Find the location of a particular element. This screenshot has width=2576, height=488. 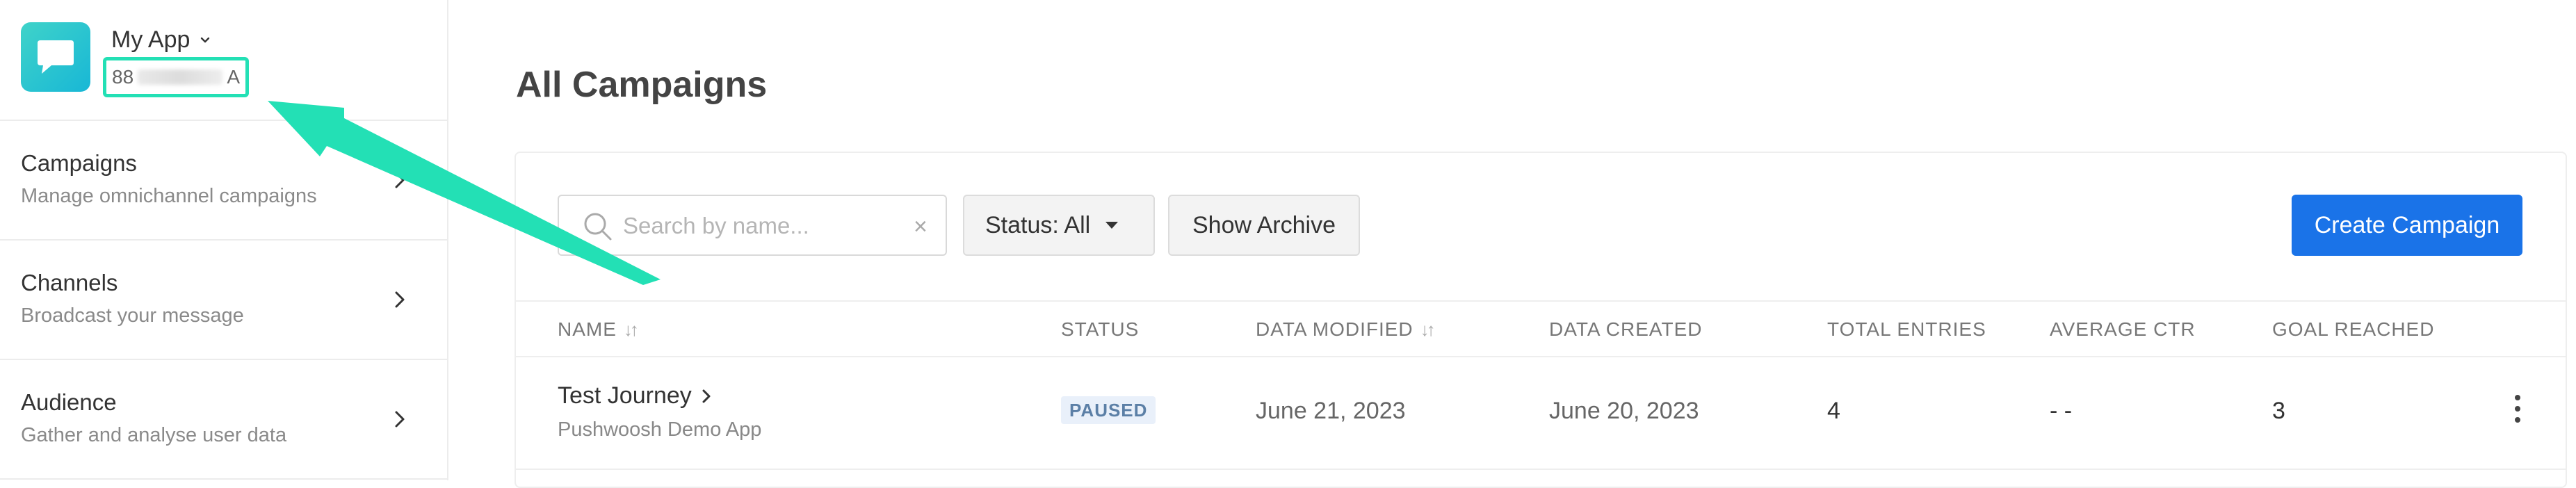

total-entries: 4 is located at coordinates (1833, 411).